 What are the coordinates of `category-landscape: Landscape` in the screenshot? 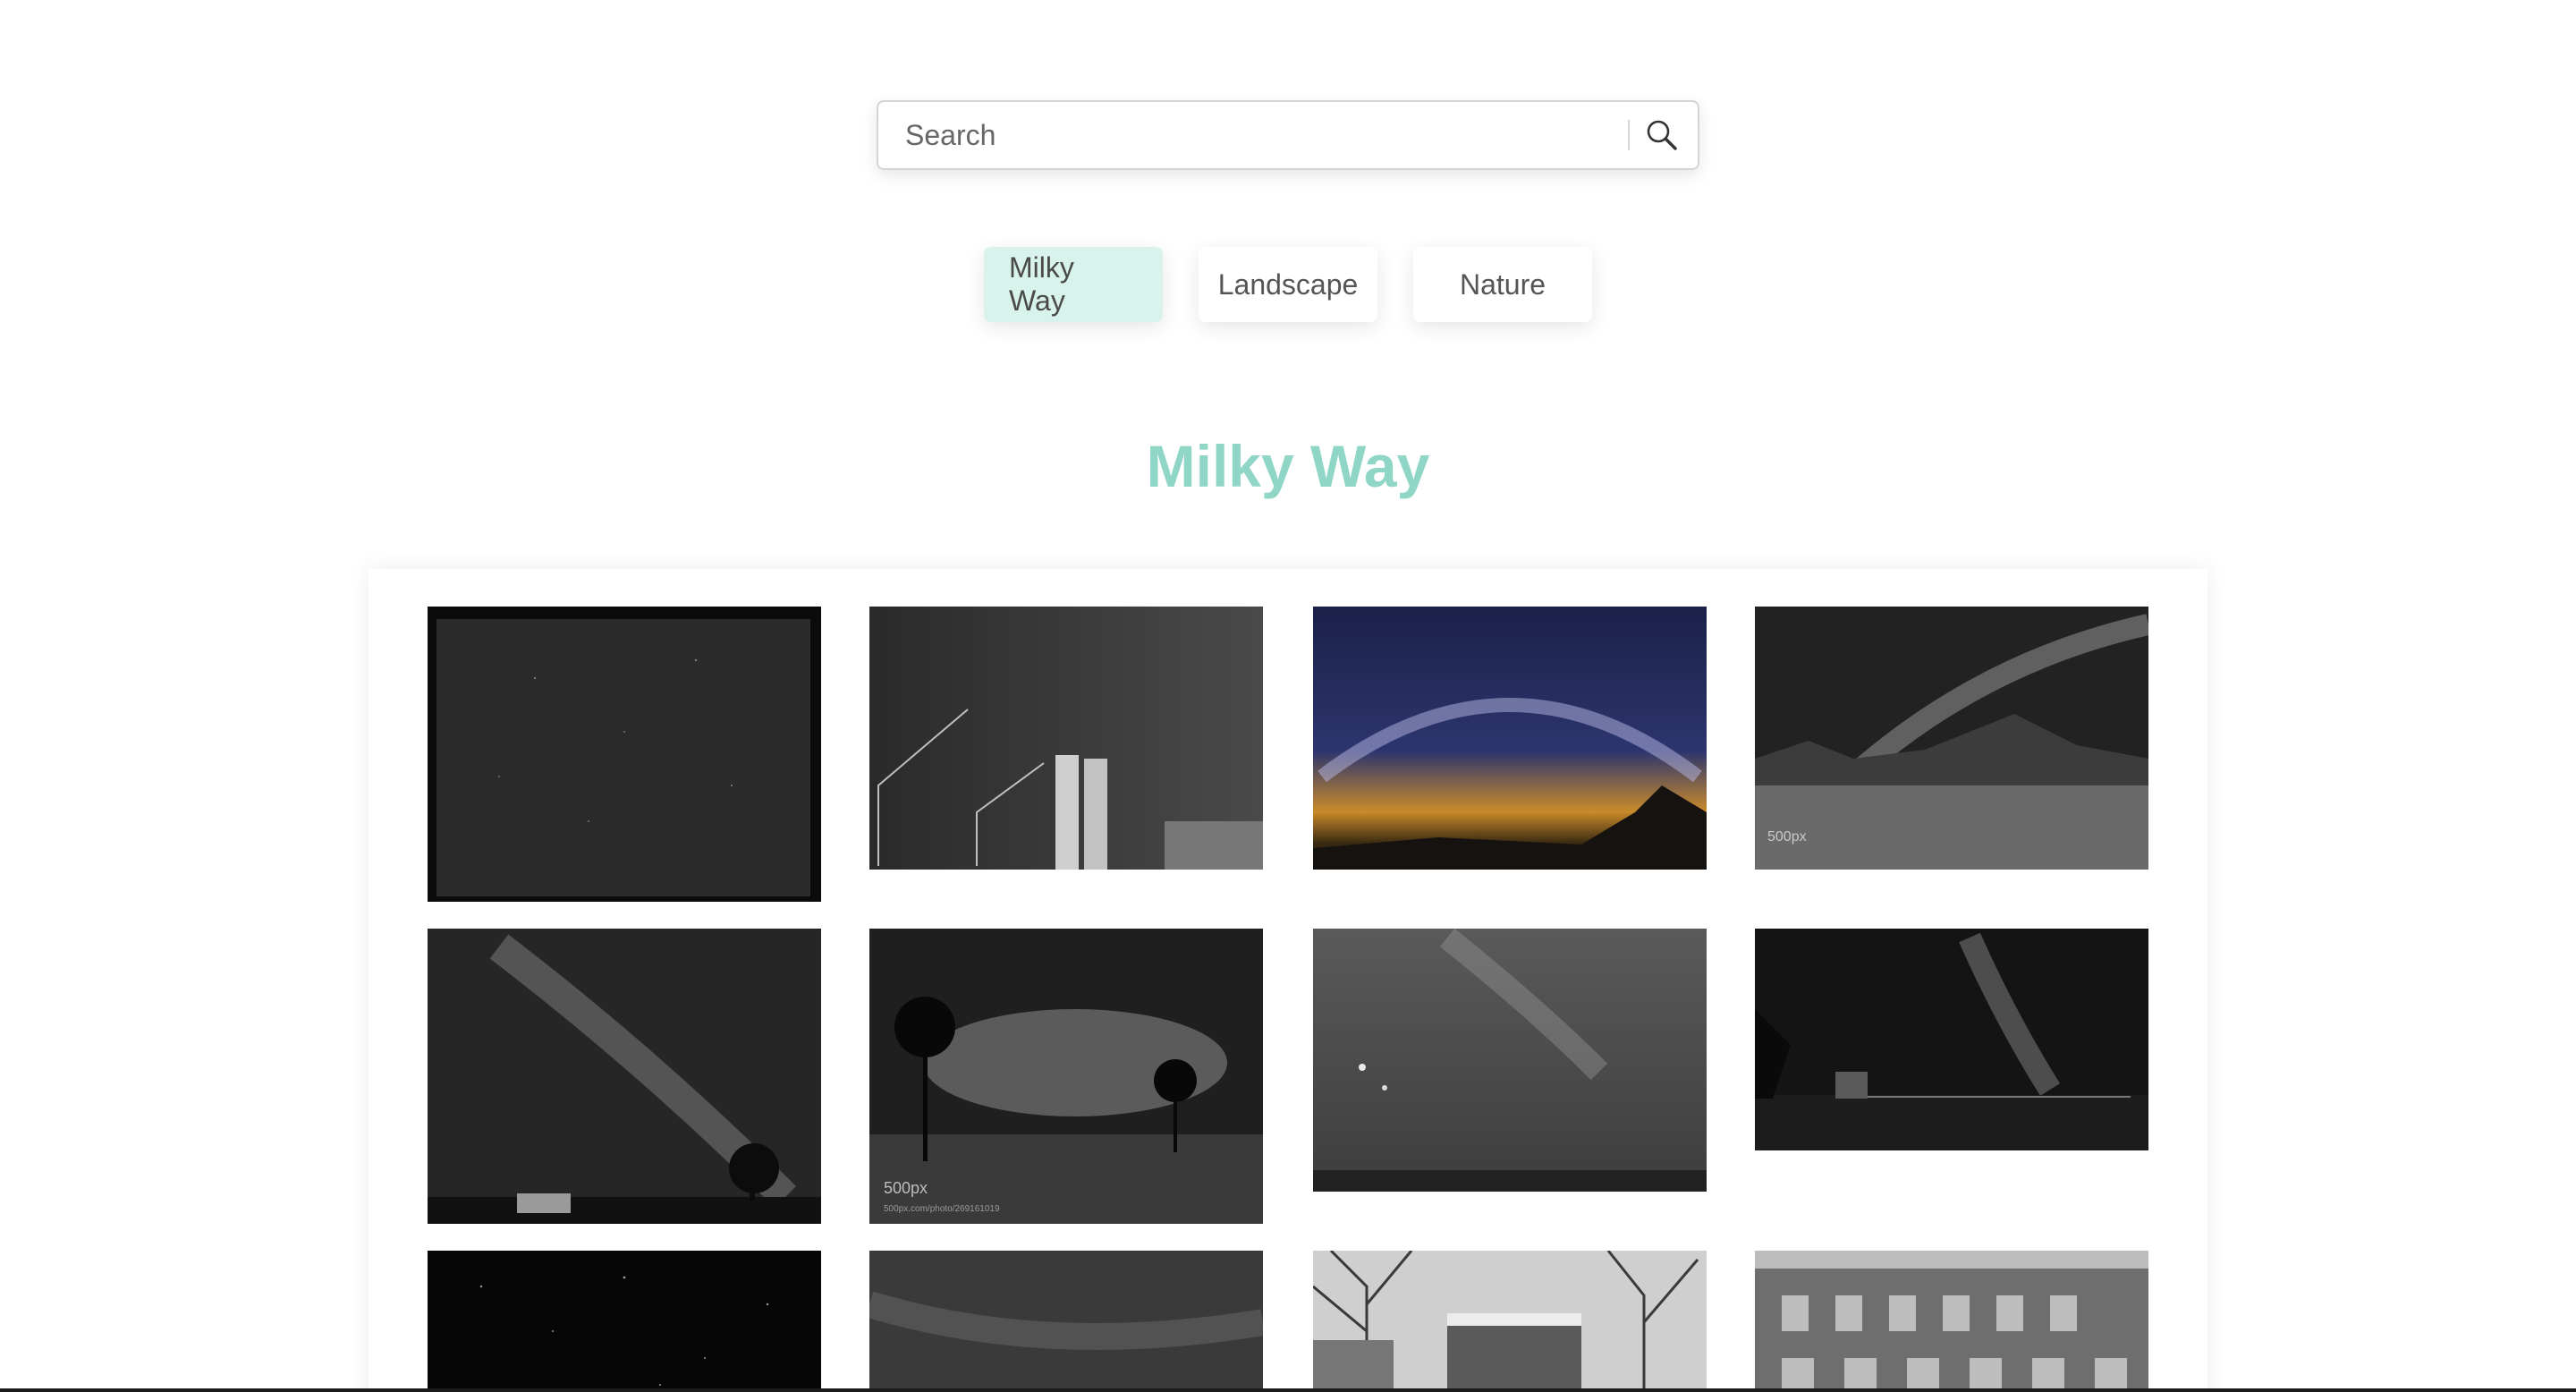 It's located at (1288, 284).